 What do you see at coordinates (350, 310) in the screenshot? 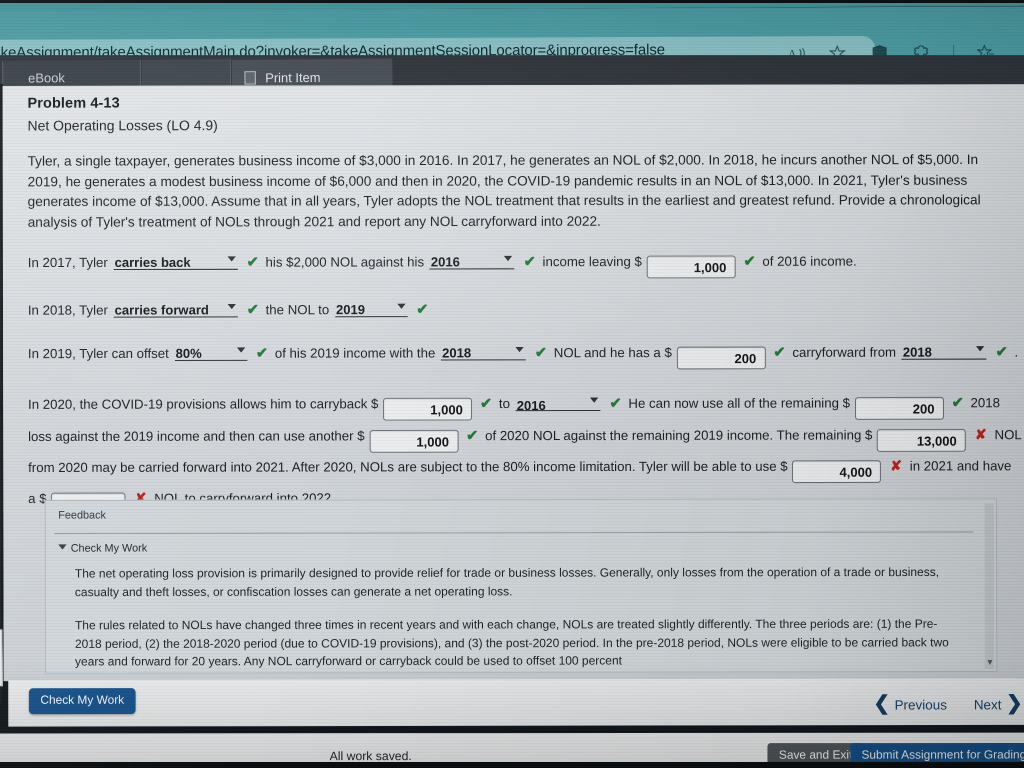
I see `select-2018-year-value: 2019` at bounding box center [350, 310].